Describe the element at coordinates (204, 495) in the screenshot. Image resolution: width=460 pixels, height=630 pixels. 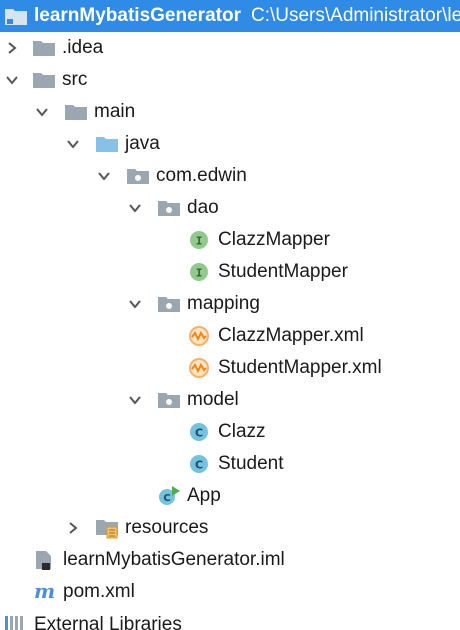
I see `tree-label-app: App` at that location.